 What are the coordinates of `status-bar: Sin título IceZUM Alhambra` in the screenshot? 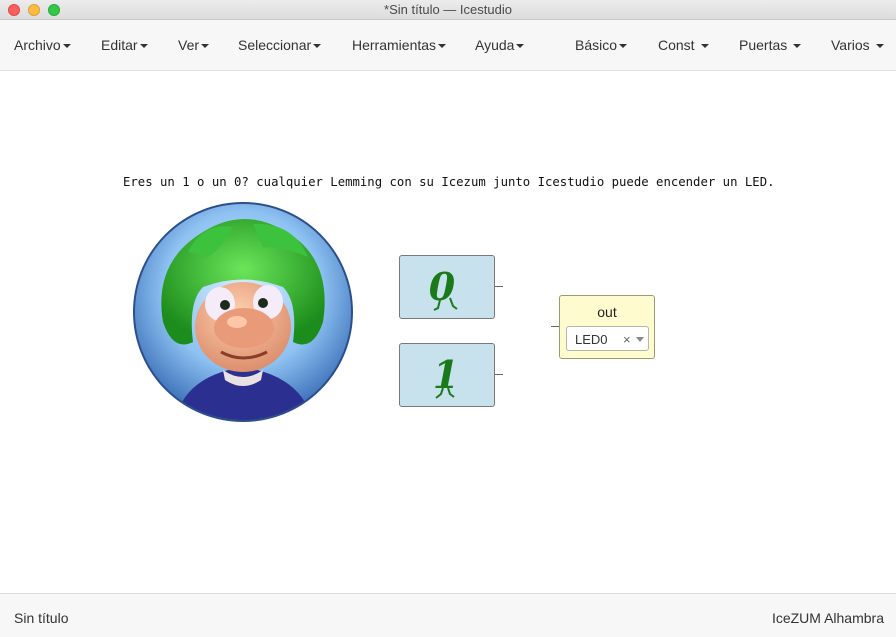 It's located at (448, 615).